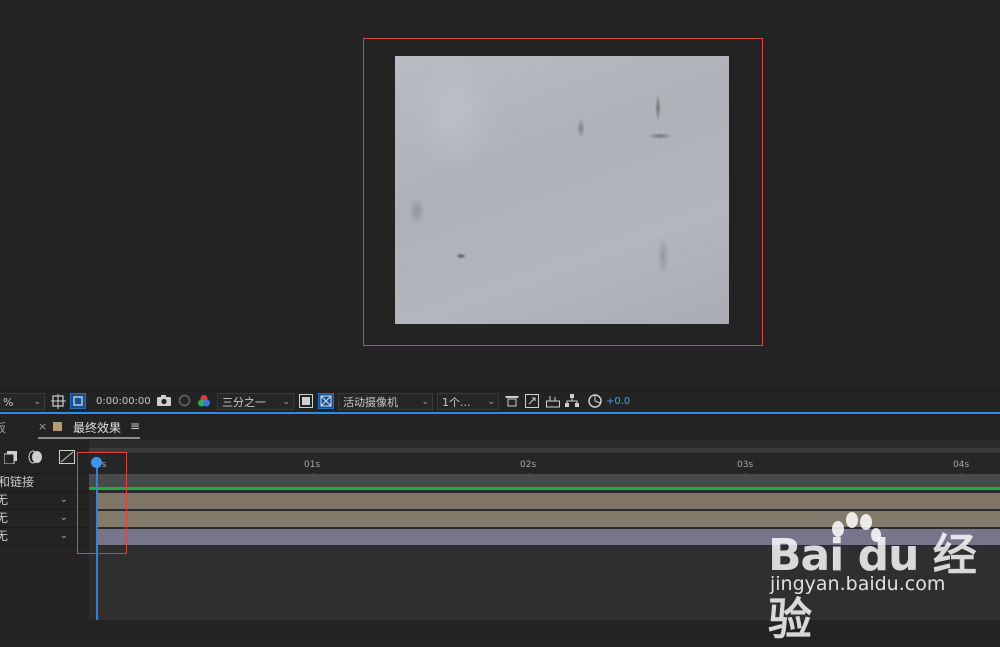 The width and height of the screenshot is (1000, 647). I want to click on color-channels-icon, so click(204, 402).